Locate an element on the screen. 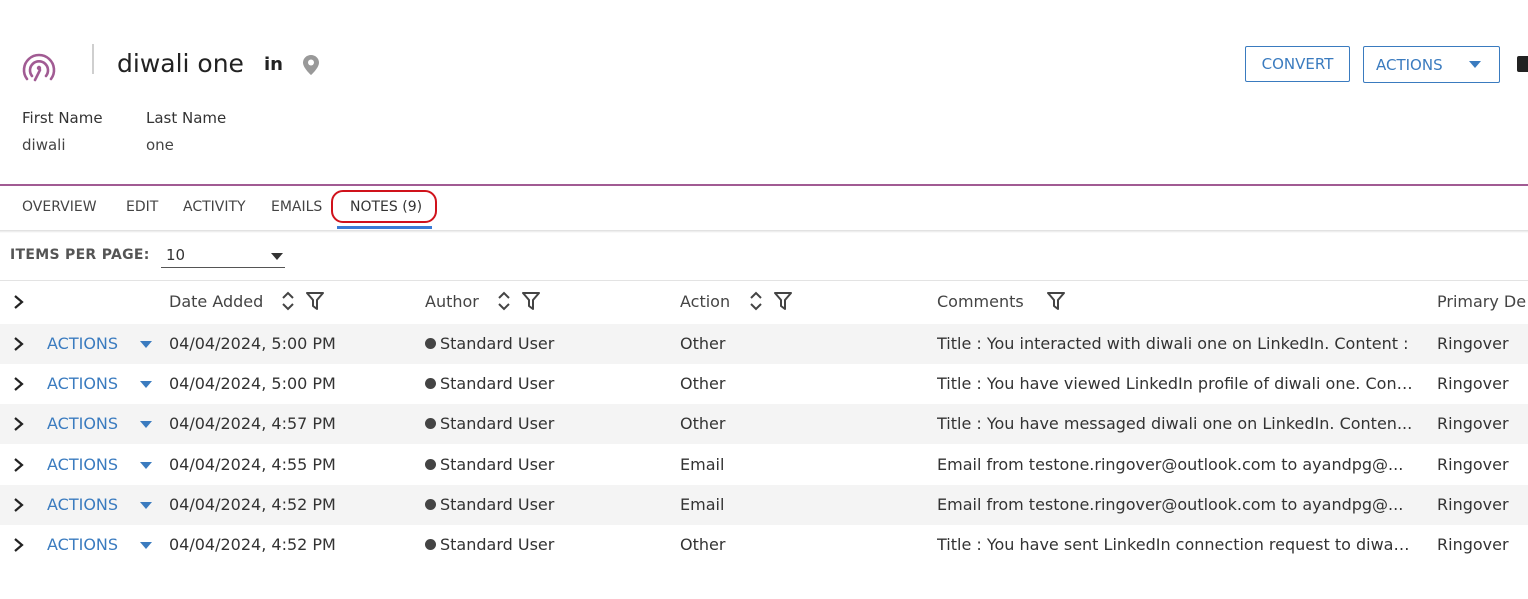 Image resolution: width=1528 pixels, height=599 pixels. map-pin-icon is located at coordinates (311, 65).